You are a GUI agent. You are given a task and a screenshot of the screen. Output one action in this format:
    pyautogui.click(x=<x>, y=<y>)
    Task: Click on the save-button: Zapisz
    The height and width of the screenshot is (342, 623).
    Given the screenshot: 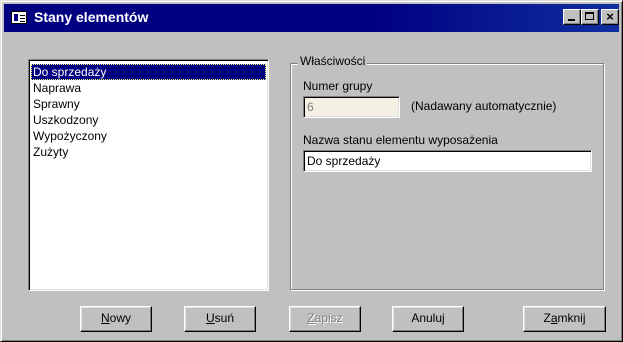 What is the action you would take?
    pyautogui.click(x=325, y=319)
    